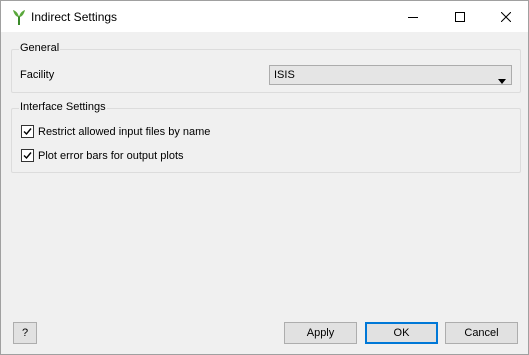 The height and width of the screenshot is (355, 529). What do you see at coordinates (284, 75) in the screenshot?
I see `facility-select-value: ISIS` at bounding box center [284, 75].